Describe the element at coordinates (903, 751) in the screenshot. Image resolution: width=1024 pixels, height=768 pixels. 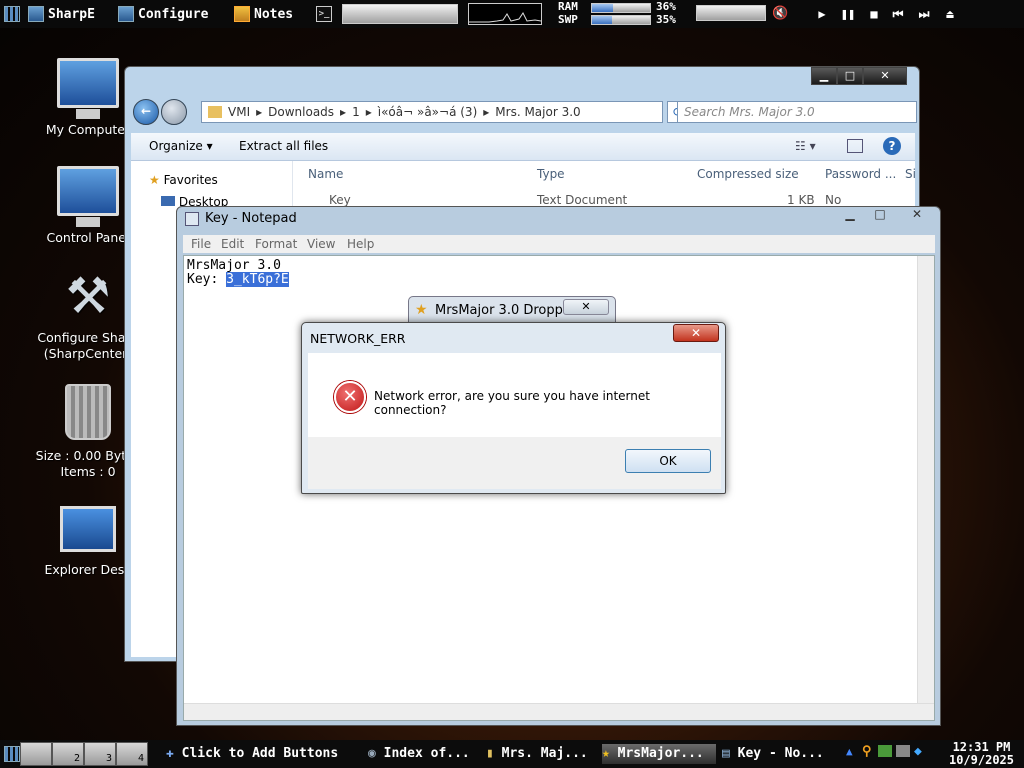
I see `tray-device-icon` at that location.